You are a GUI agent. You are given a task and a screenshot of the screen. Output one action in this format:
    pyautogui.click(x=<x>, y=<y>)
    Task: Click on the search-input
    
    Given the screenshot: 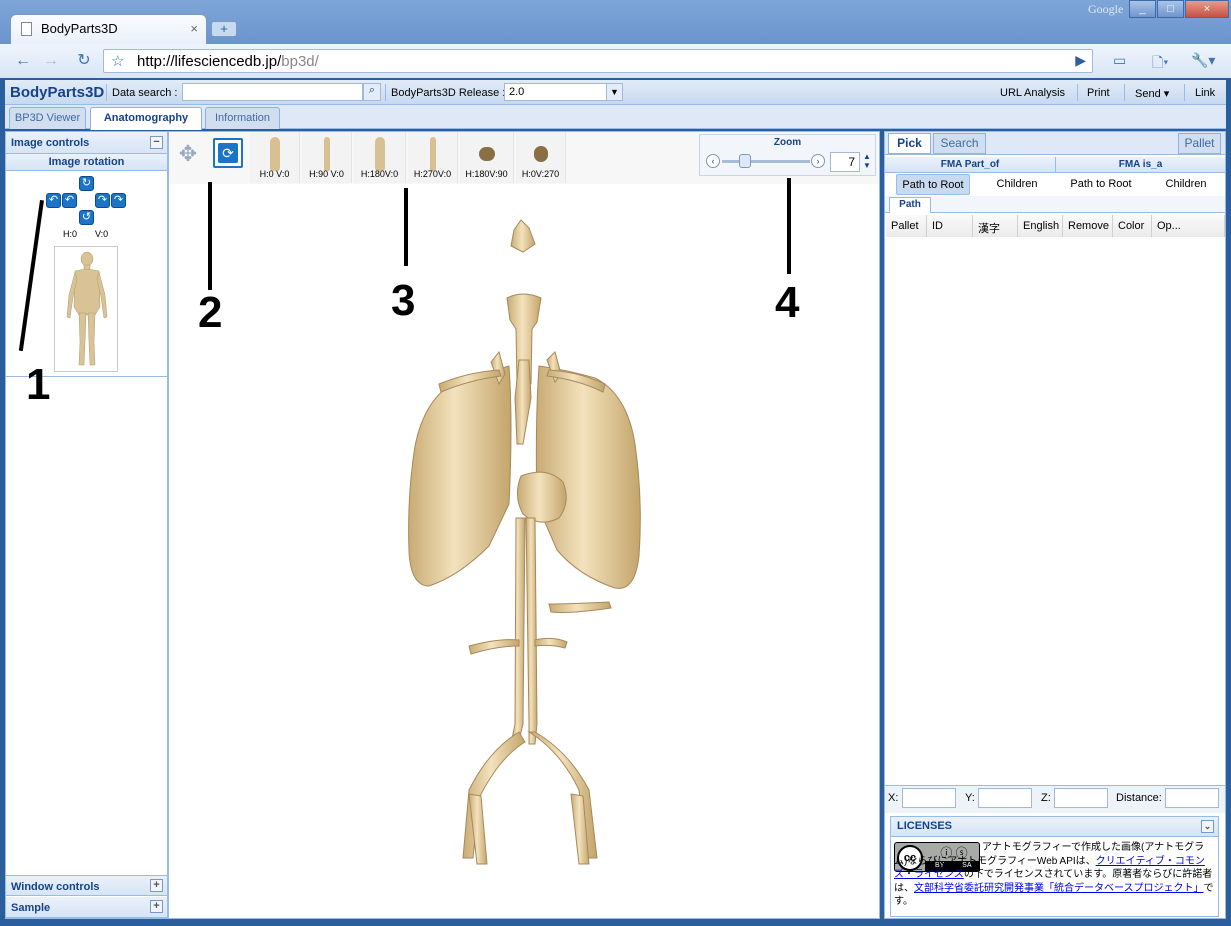 What is the action you would take?
    pyautogui.click(x=272, y=92)
    